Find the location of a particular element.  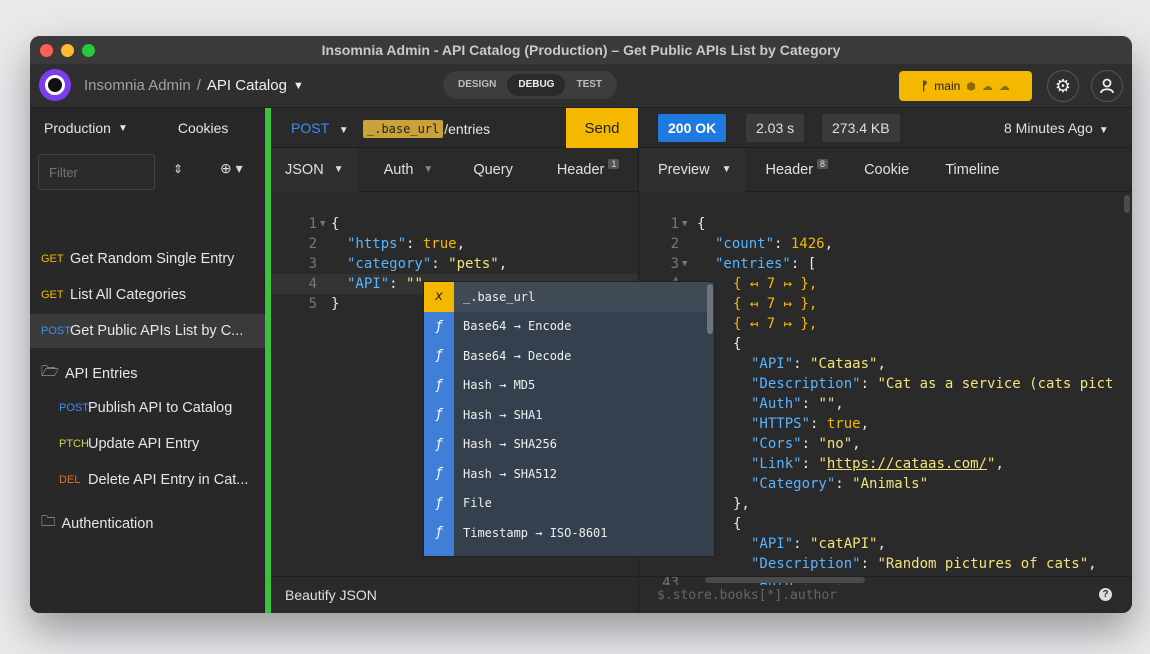

method-selector: POST ▼ is located at coordinates (320, 128).